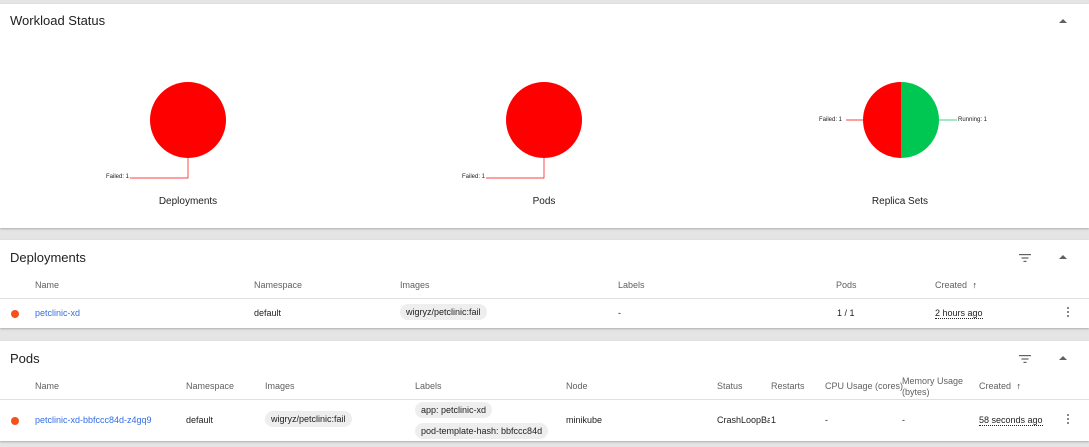  I want to click on pods-col-name: Name, so click(47, 386).